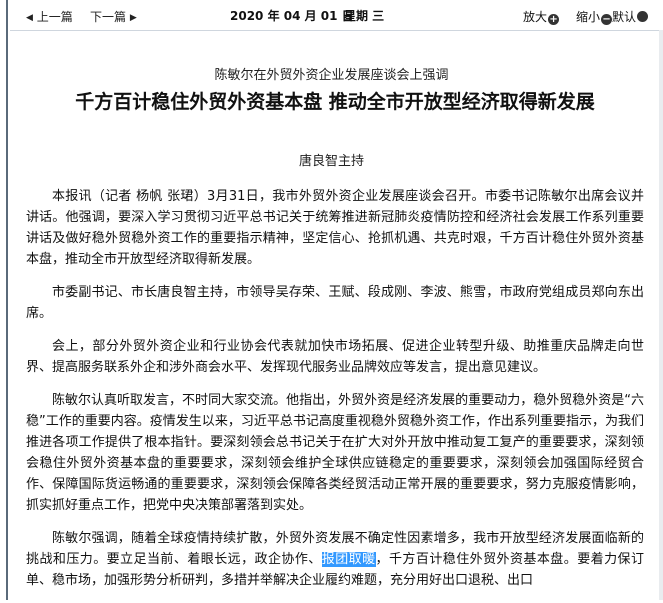  Describe the element at coordinates (364, 16) in the screenshot. I see `issue-weekday: 星期 三` at that location.